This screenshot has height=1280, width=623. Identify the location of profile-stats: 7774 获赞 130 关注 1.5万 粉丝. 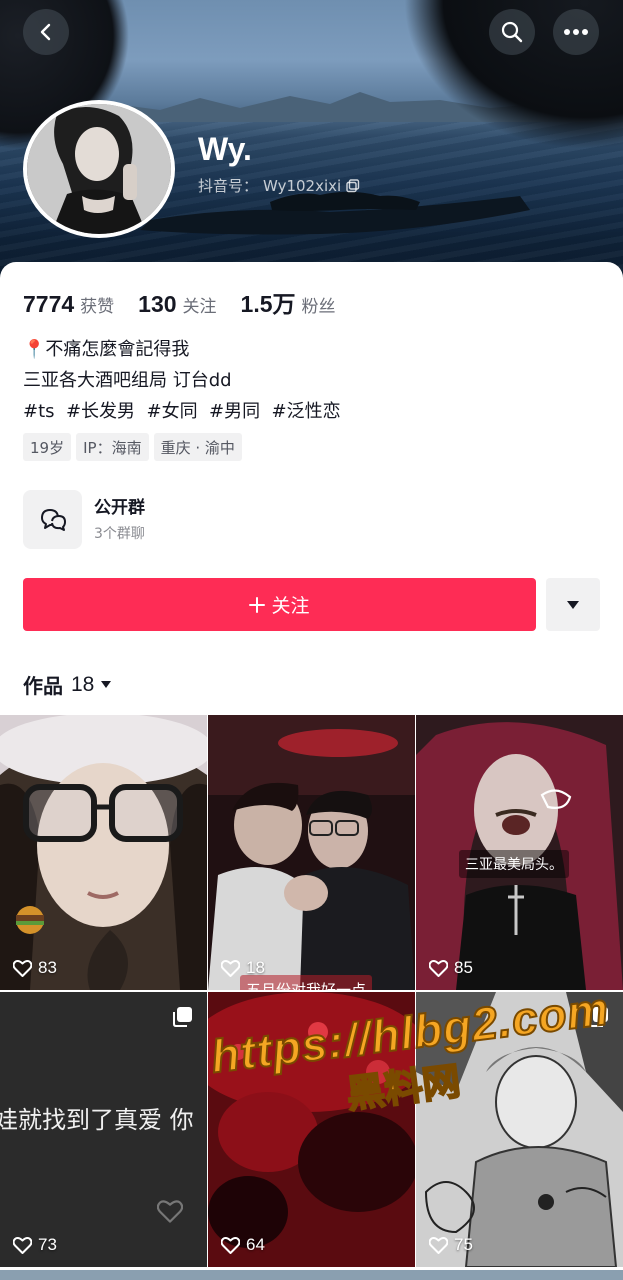
(191, 302).